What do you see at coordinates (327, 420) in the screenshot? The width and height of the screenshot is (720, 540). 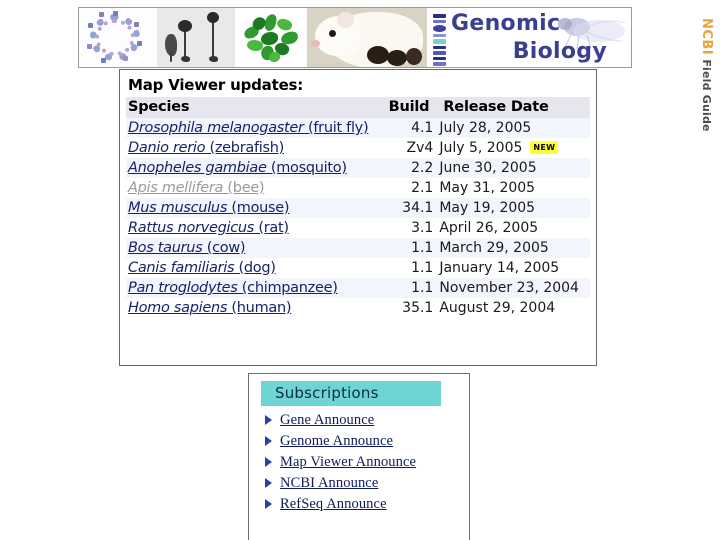 I see `subscription-link: Gene Announce` at bounding box center [327, 420].